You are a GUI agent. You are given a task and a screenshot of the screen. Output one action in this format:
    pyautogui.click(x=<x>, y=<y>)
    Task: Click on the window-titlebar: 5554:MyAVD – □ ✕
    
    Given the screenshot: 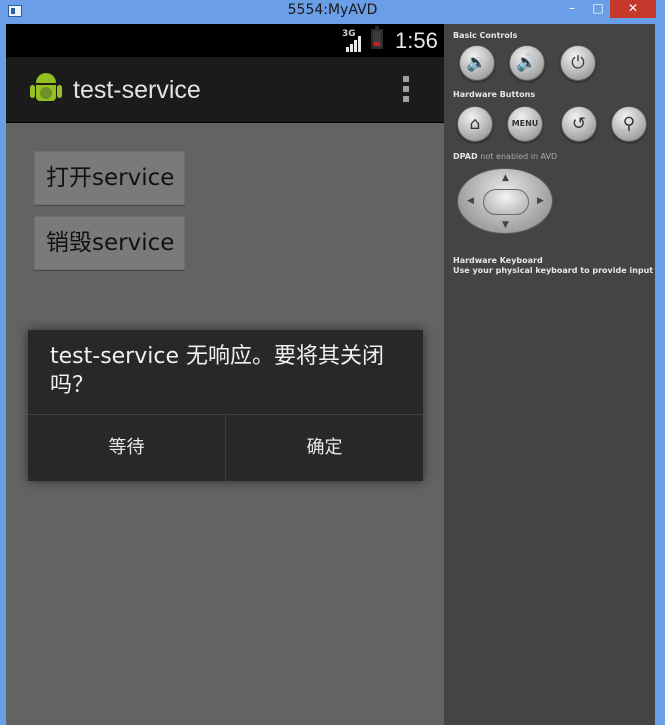 What is the action you would take?
    pyautogui.click(x=332, y=12)
    